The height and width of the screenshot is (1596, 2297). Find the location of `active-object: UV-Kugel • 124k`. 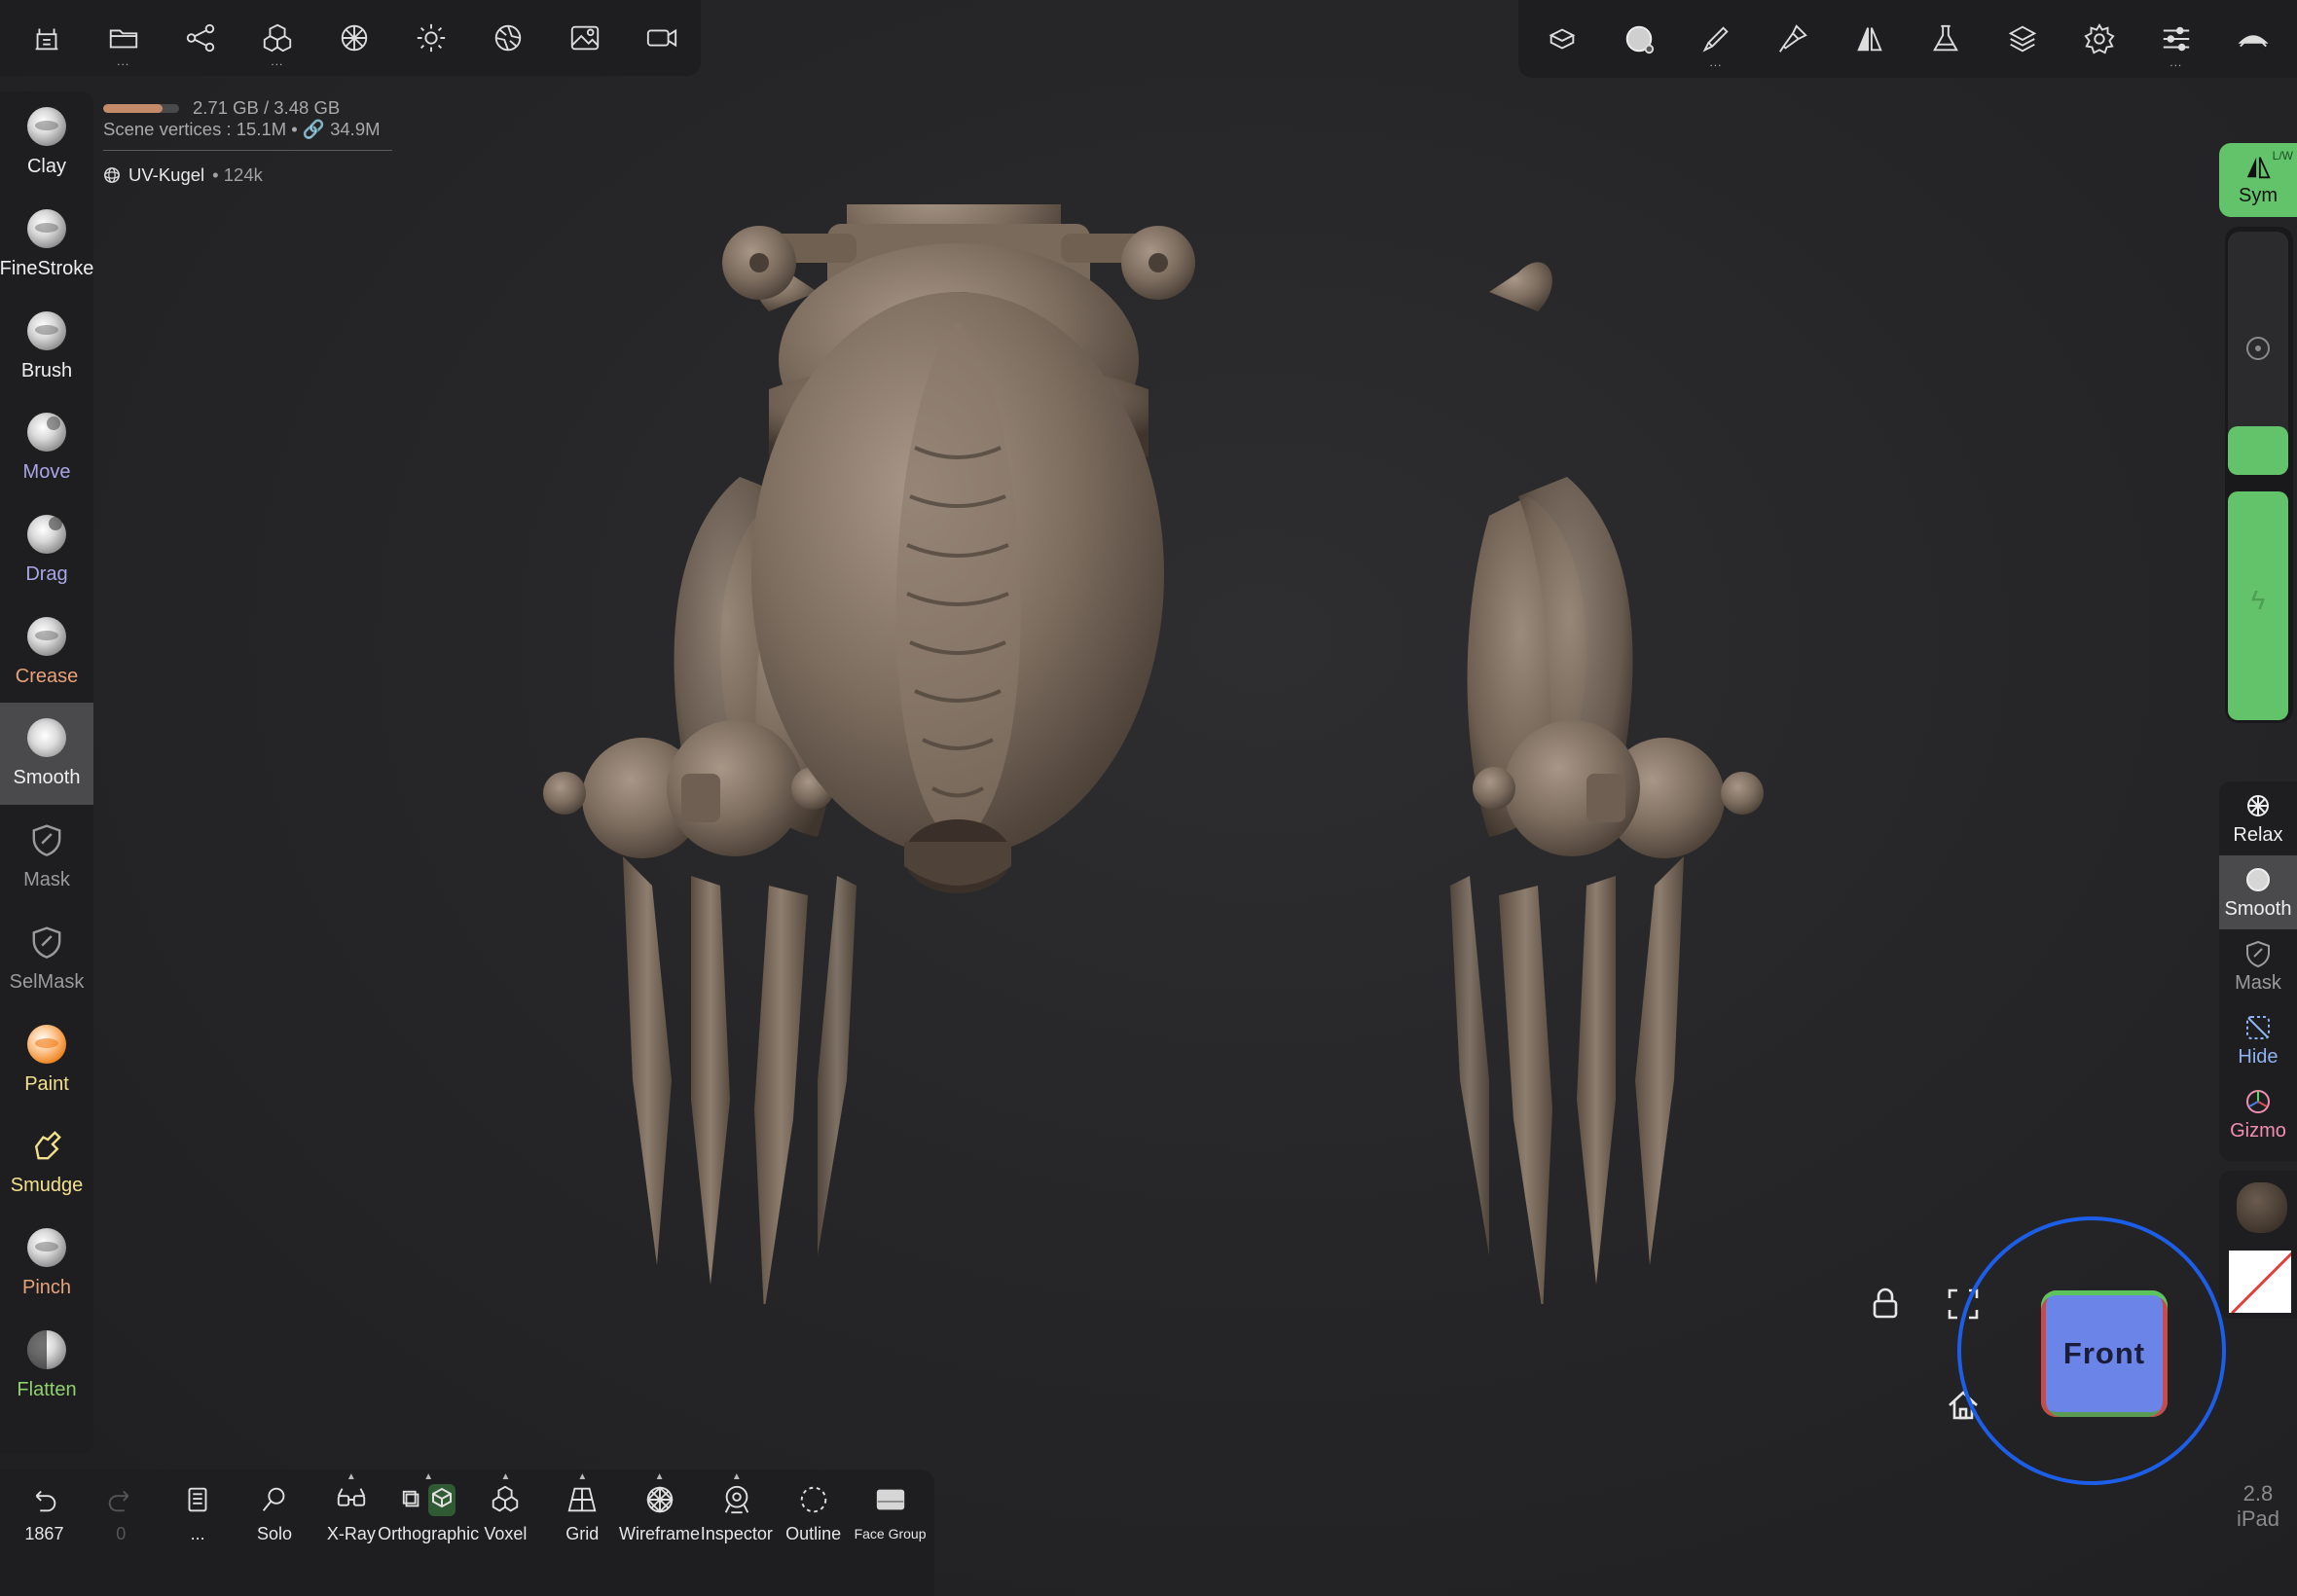

active-object: UV-Kugel • 124k is located at coordinates (247, 175).